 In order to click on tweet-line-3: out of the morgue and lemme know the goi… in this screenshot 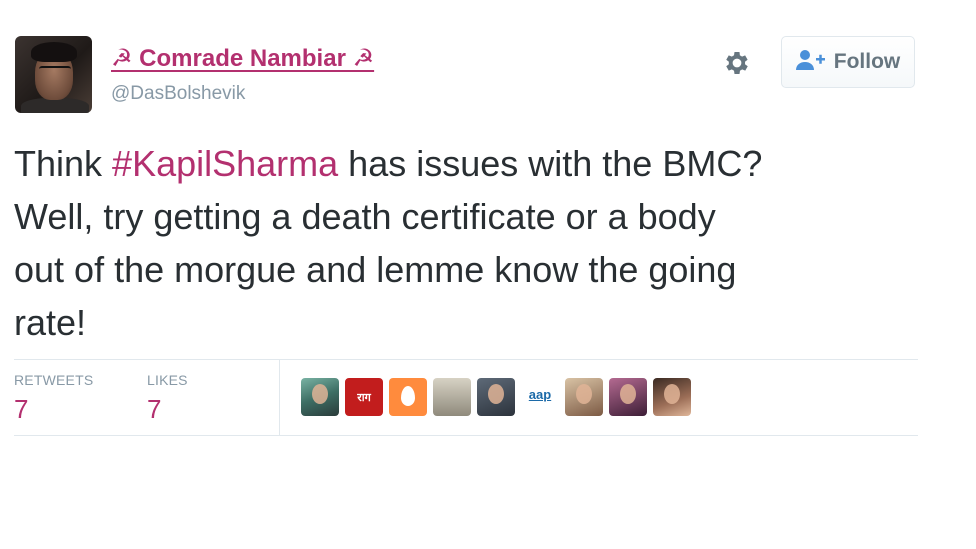, I will do `click(375, 269)`.